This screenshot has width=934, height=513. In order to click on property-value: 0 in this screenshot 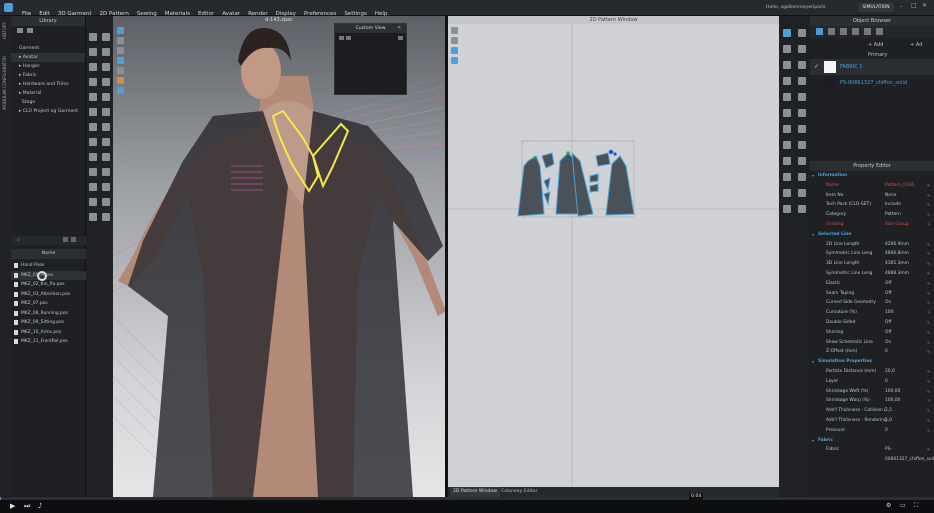, I will do `click(886, 382)`.